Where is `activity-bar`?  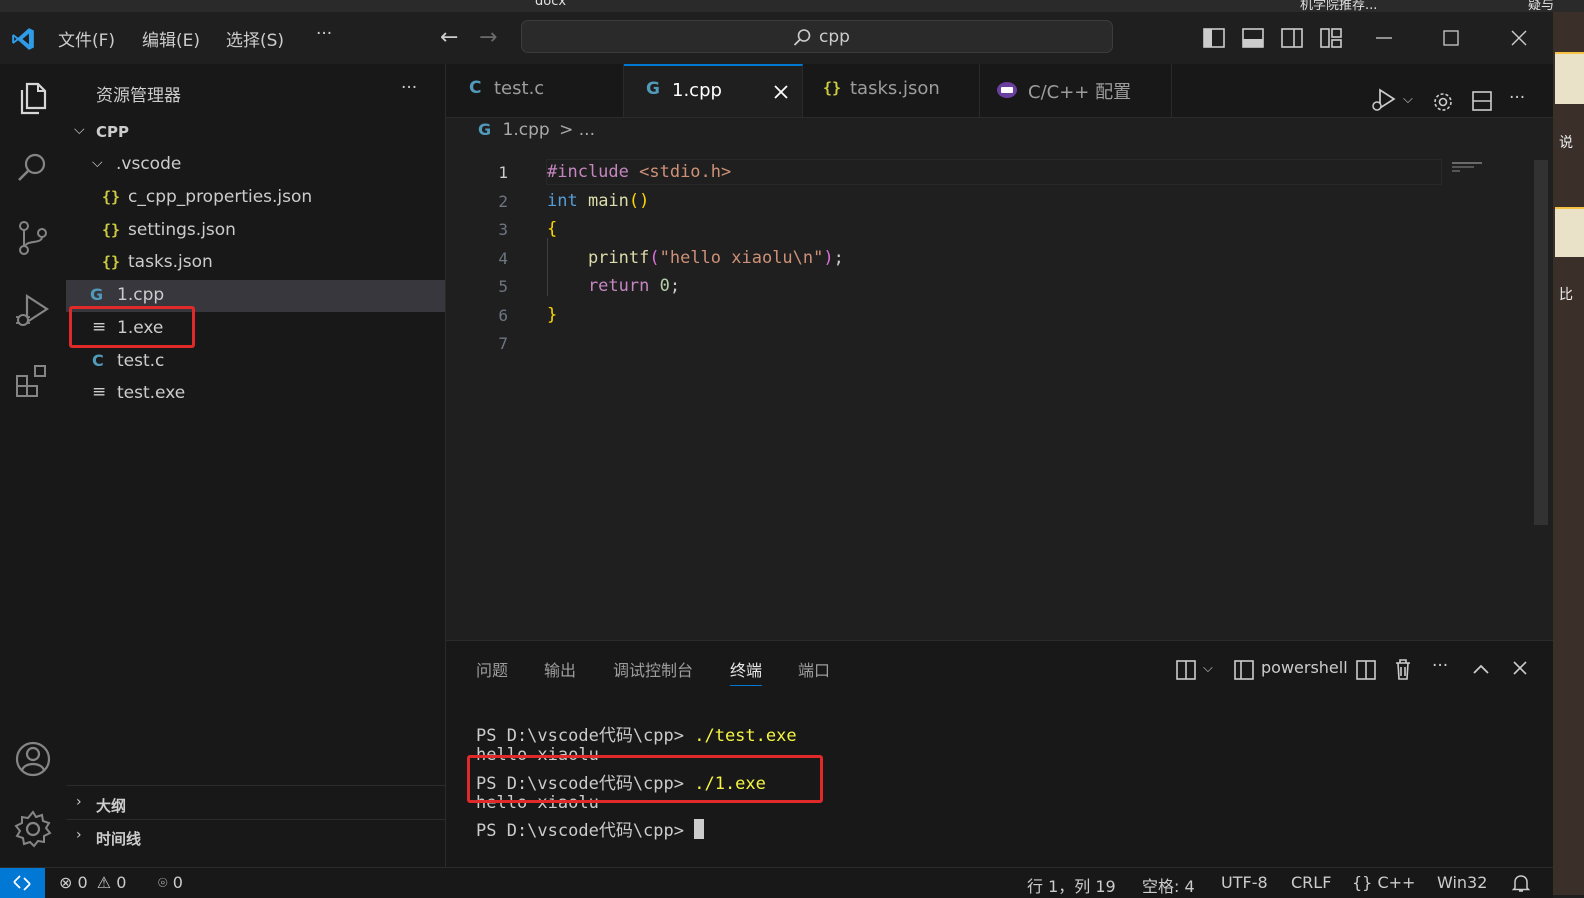 activity-bar is located at coordinates (33, 465).